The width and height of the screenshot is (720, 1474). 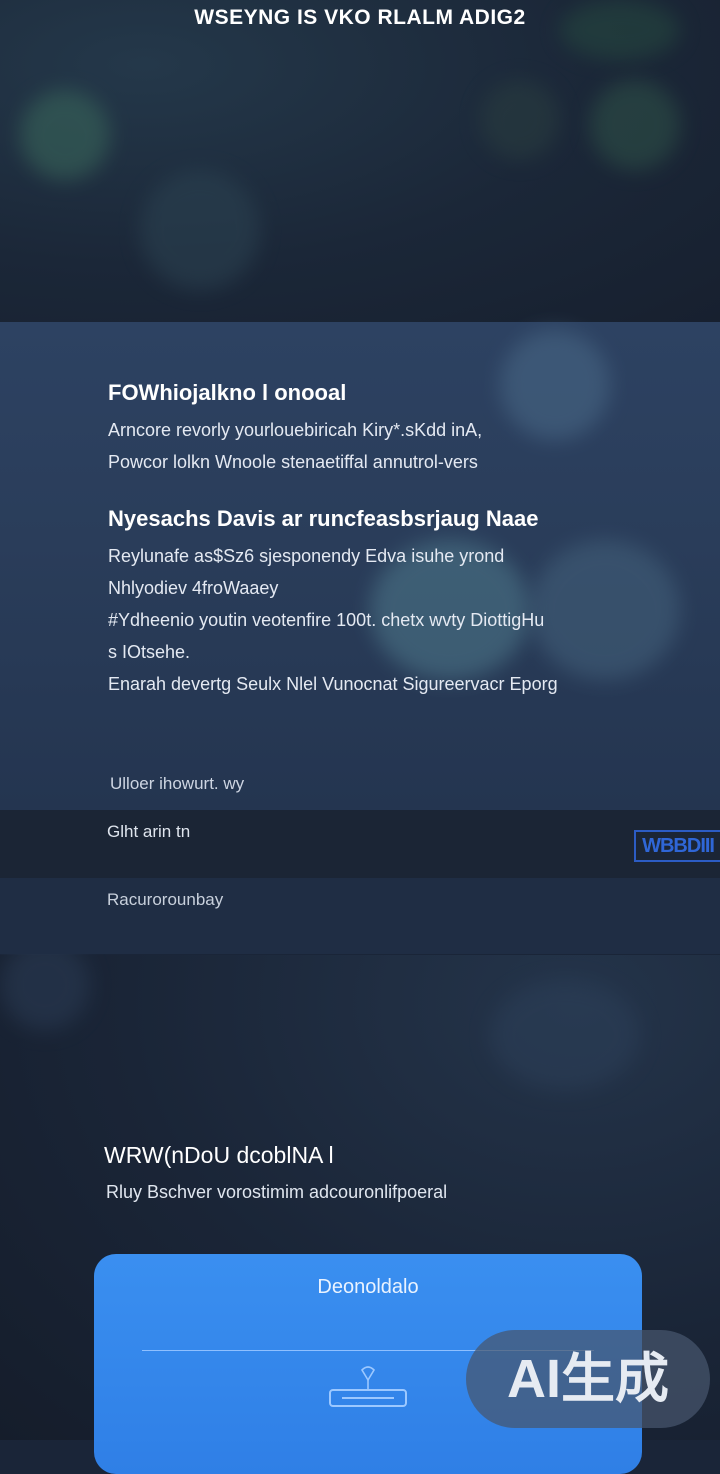 What do you see at coordinates (360, 17) in the screenshot?
I see `page-title: WSEYNG IS VKO RLALM ADIG2` at bounding box center [360, 17].